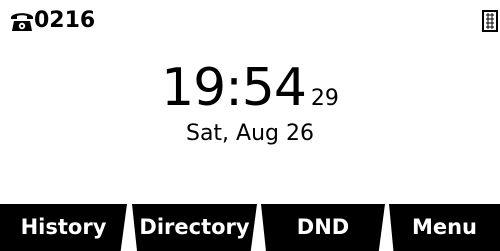 The image size is (500, 251). Describe the element at coordinates (234, 88) in the screenshot. I see `clock-time: 19:54` at that location.